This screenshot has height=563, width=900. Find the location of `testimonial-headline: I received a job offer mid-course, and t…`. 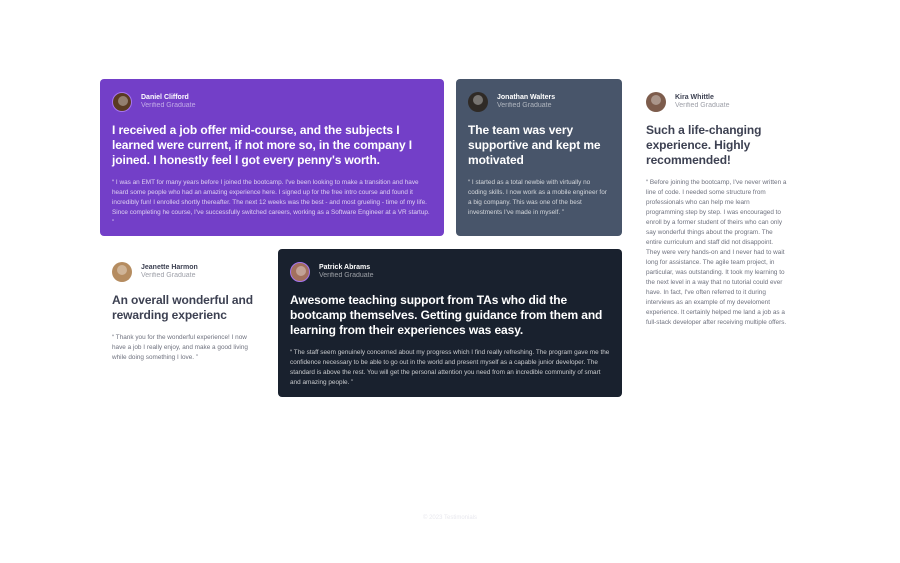

testimonial-headline: I received a job offer mid-course, and t… is located at coordinates (262, 145).